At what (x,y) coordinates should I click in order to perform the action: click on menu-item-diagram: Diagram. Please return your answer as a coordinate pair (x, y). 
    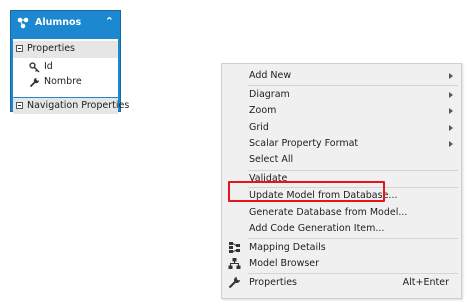
    Looking at the image, I should click on (341, 94).